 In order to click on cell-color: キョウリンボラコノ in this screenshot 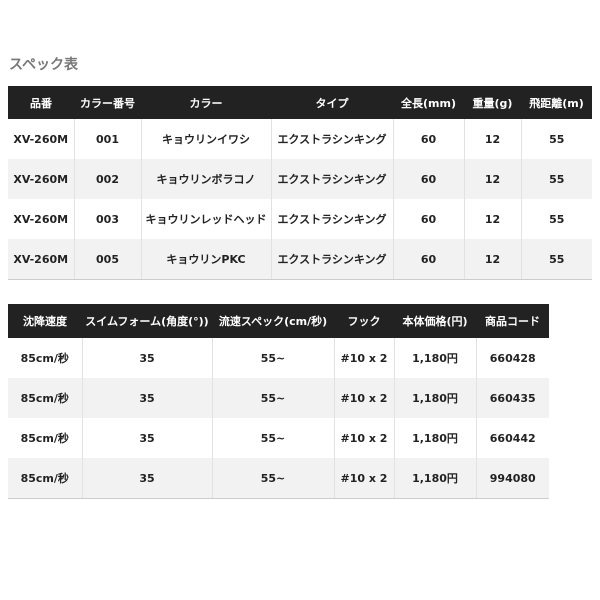, I will do `click(205, 179)`.